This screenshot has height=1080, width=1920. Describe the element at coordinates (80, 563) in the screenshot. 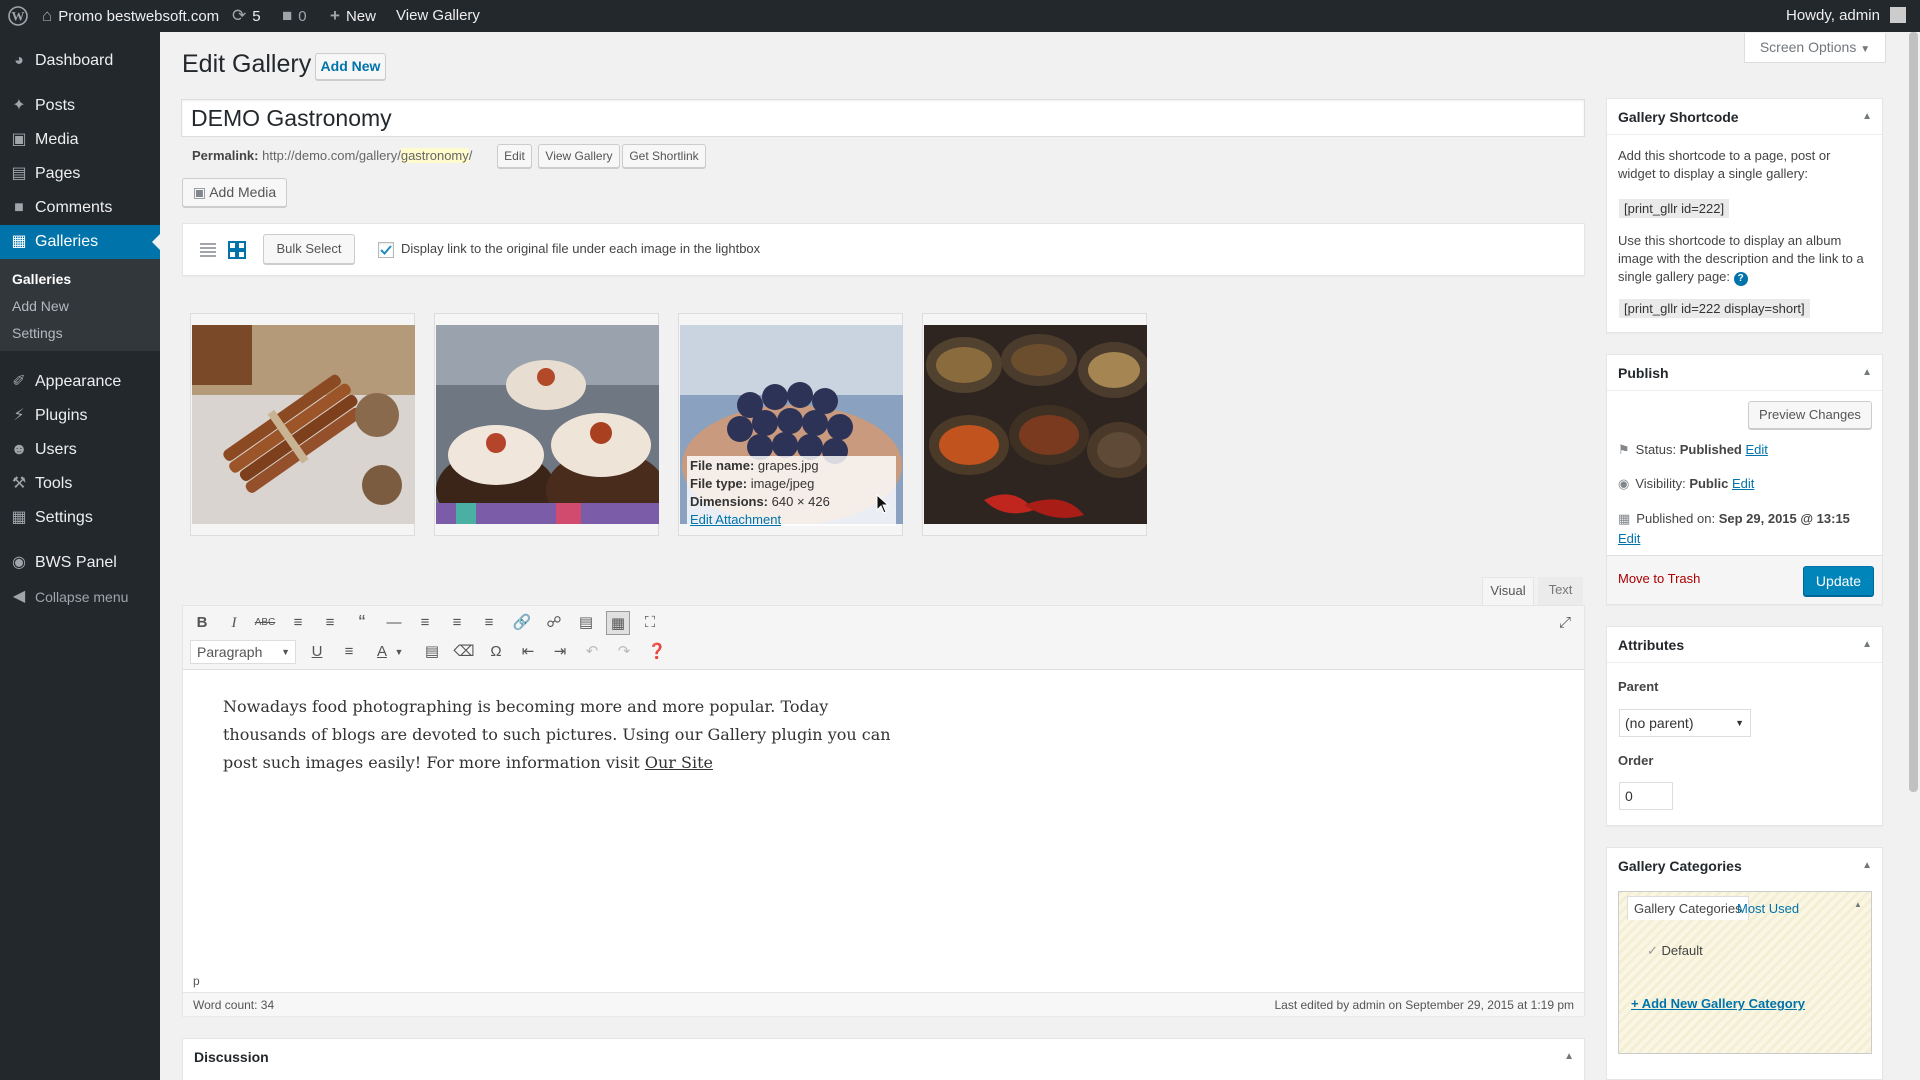

I see `sidebar-item-bws-panel: ◉ BWS Panel` at that location.